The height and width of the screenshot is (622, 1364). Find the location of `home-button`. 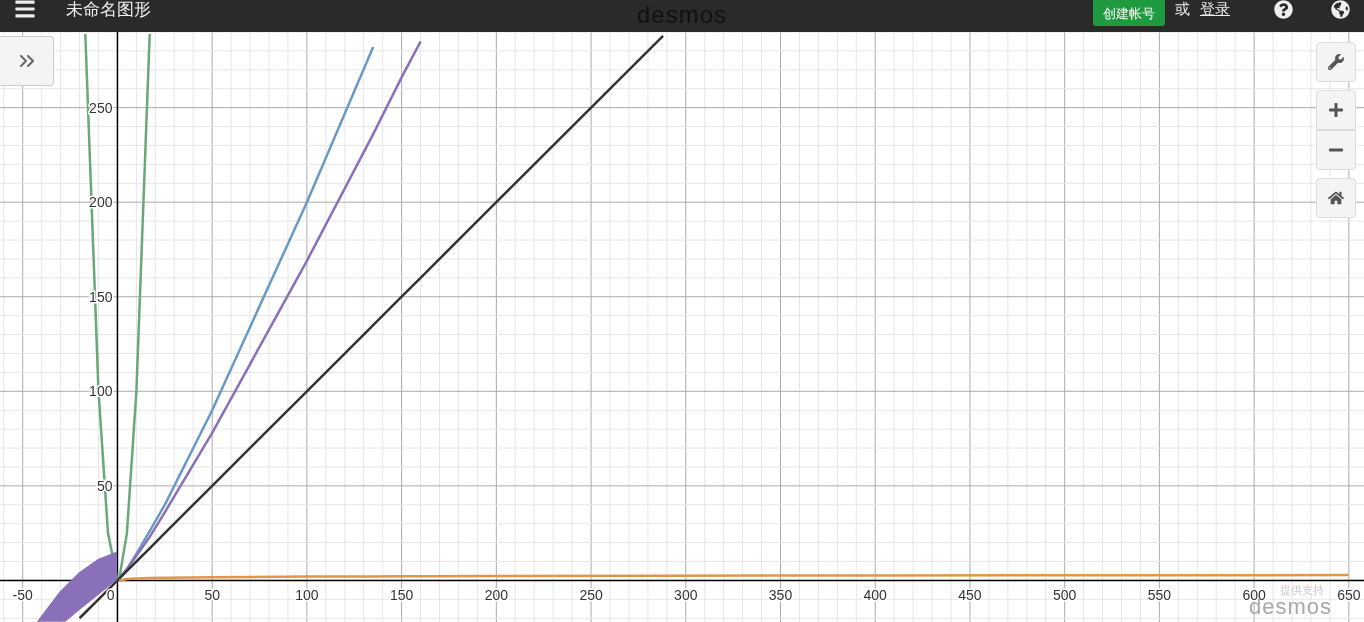

home-button is located at coordinates (1336, 198).